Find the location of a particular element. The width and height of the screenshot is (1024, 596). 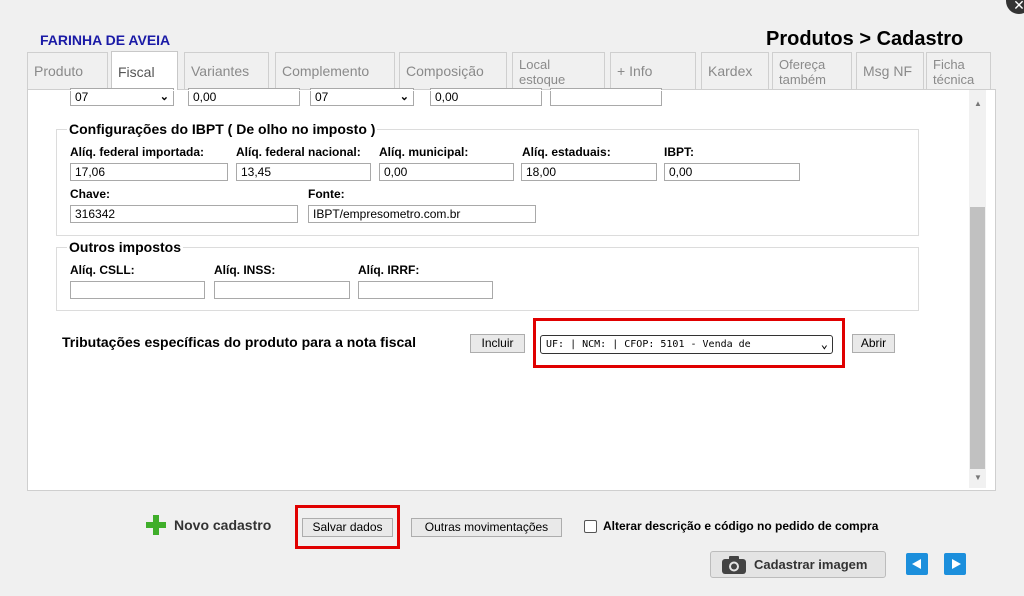

label-irrf: Alíq. IRRF: is located at coordinates (389, 270).